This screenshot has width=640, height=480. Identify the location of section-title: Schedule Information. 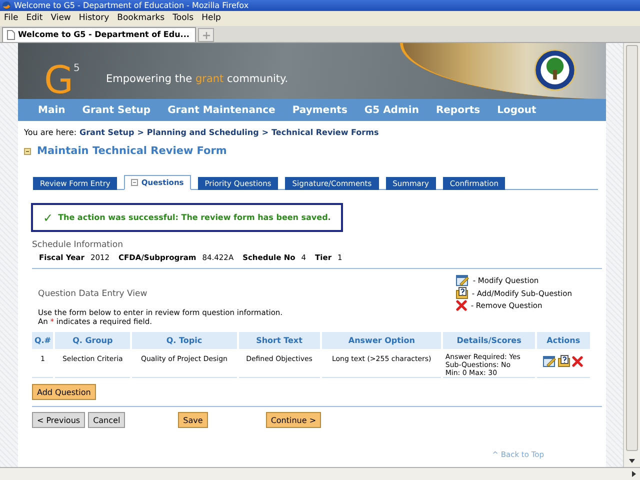
(78, 245).